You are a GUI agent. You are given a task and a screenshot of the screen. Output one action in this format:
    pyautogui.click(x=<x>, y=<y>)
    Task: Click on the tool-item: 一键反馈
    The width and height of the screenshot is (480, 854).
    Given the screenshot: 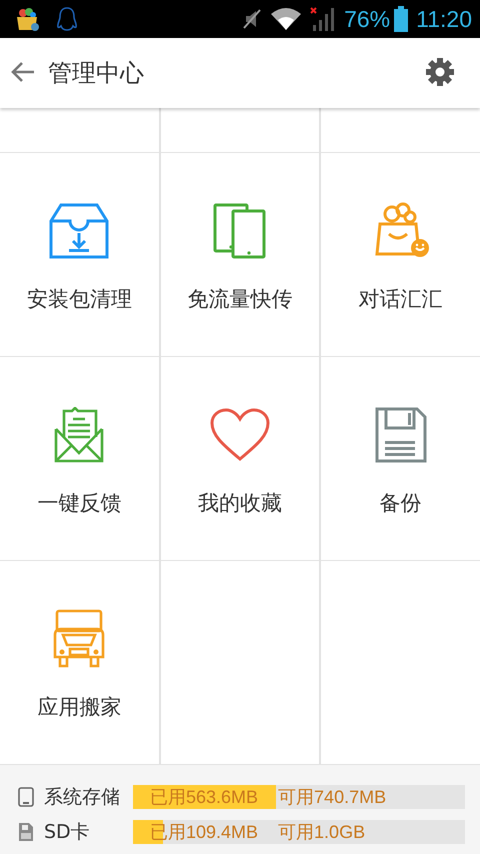 What is the action you would take?
    pyautogui.click(x=79, y=503)
    